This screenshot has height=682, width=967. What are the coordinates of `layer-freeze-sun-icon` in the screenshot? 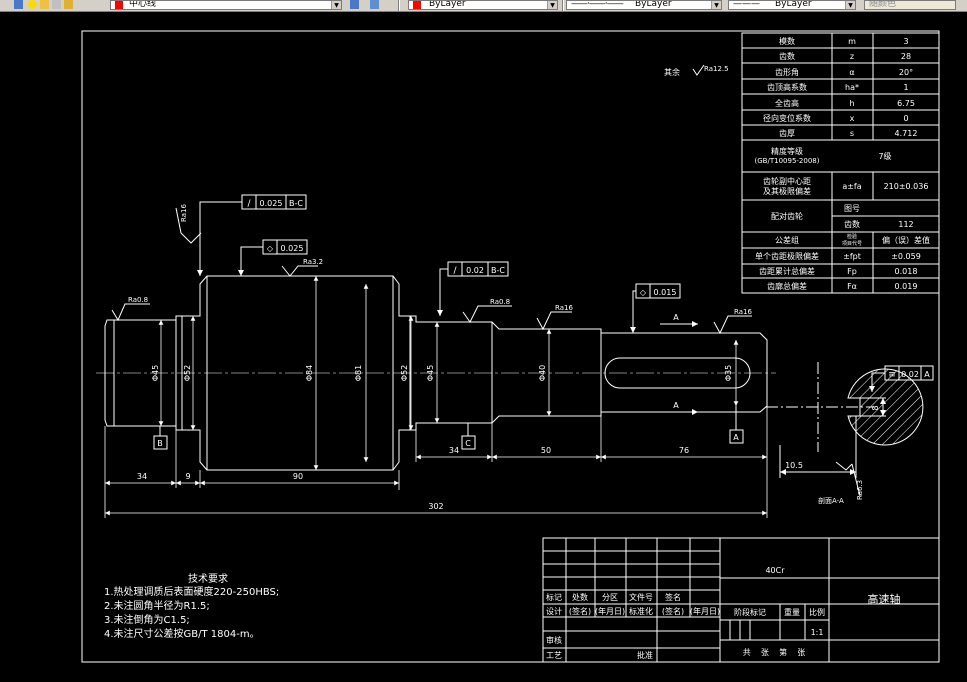 It's located at (44, 4).